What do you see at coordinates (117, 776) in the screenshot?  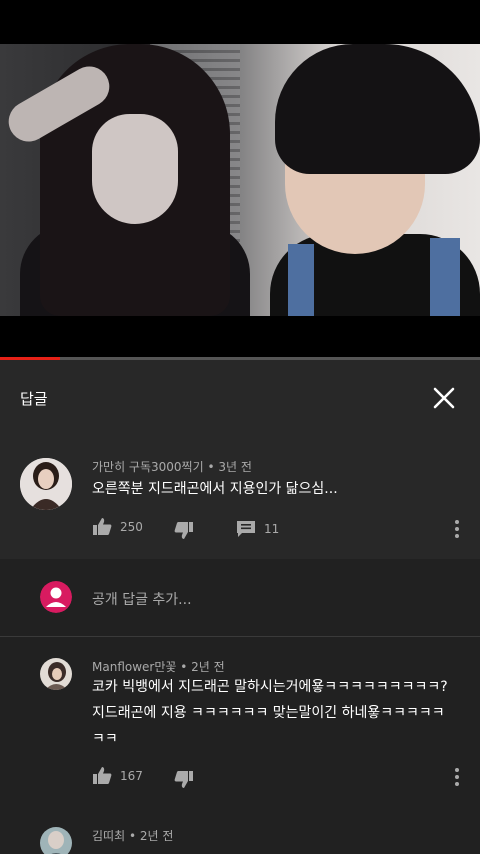 I see `like-button: 167` at bounding box center [117, 776].